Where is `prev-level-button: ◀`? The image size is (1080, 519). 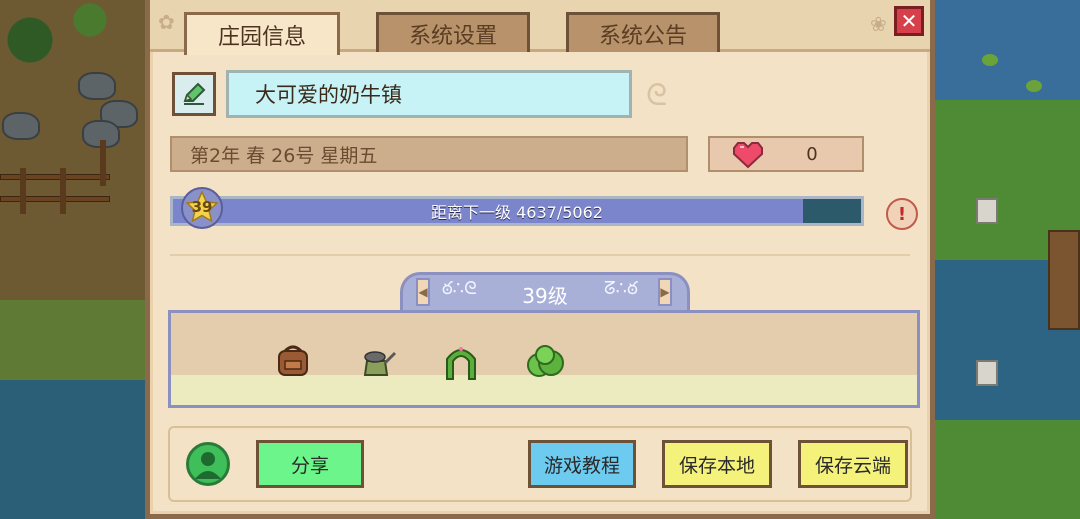 prev-level-button: ◀ is located at coordinates (423, 292).